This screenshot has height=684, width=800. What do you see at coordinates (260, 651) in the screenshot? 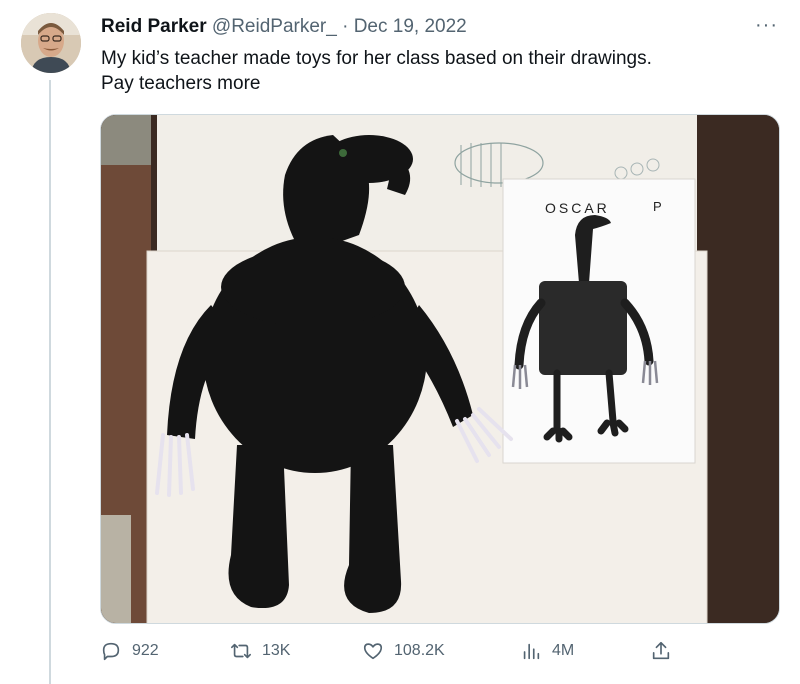
I see `retweet-button: 13K` at bounding box center [260, 651].